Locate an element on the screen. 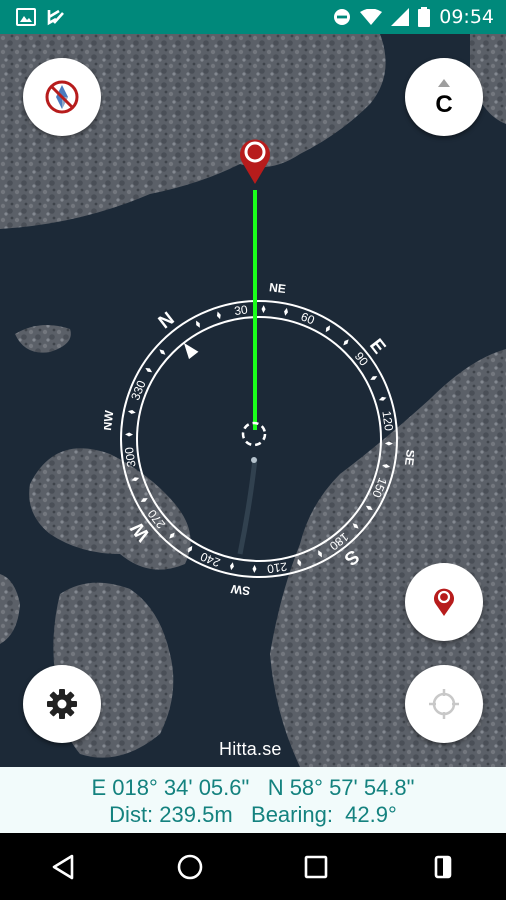  target-pin-icon is located at coordinates (255, 160).